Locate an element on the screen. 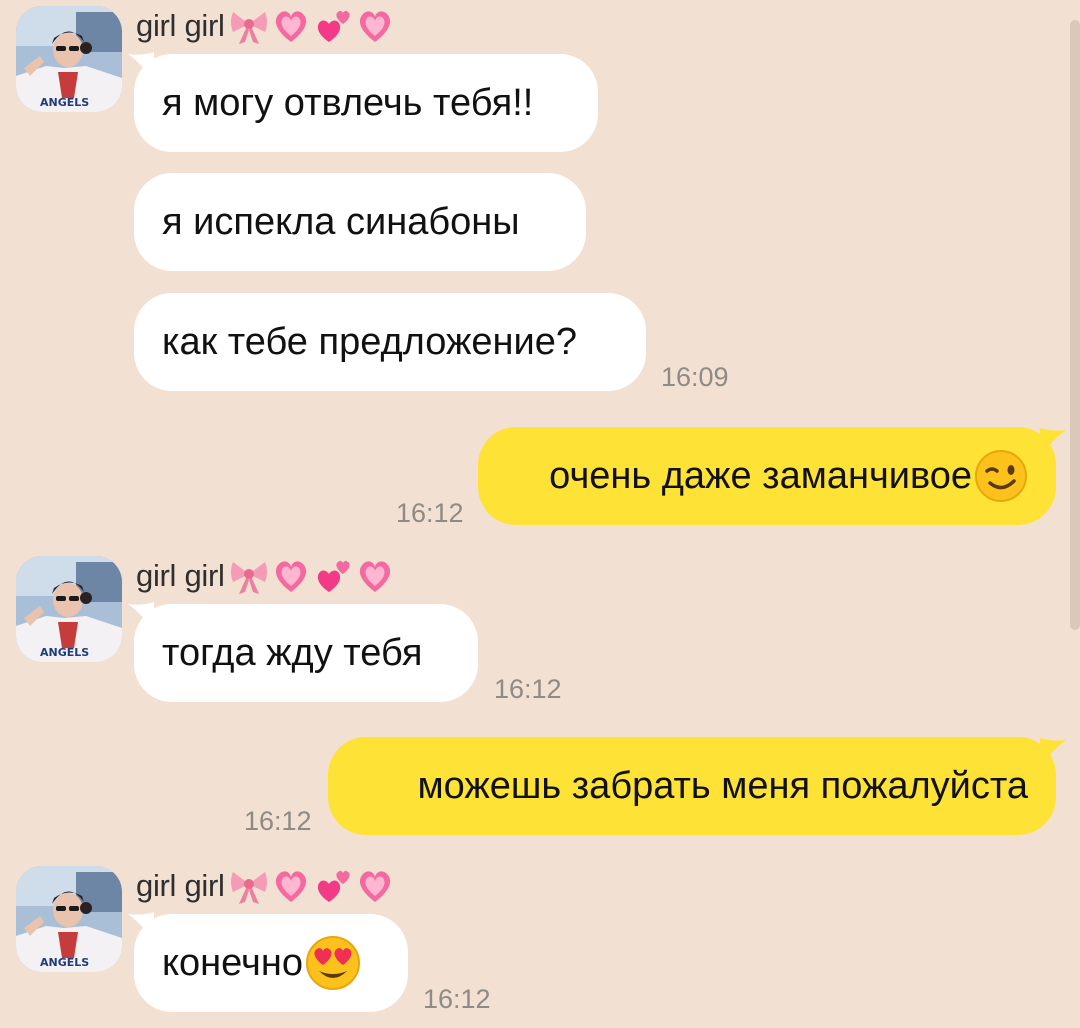 The image size is (1080, 1028). message-text: как тебе предложение? is located at coordinates (370, 341).